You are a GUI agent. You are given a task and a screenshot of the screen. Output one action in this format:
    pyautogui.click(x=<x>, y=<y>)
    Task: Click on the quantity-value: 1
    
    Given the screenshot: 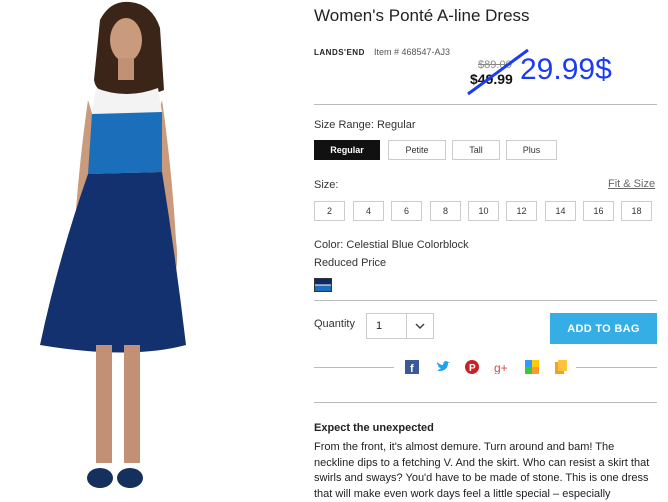 What is the action you would take?
    pyautogui.click(x=379, y=326)
    